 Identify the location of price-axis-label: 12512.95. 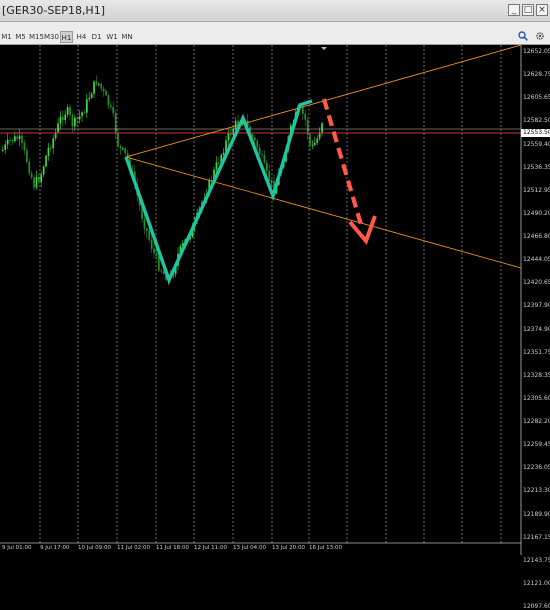
(536, 190).